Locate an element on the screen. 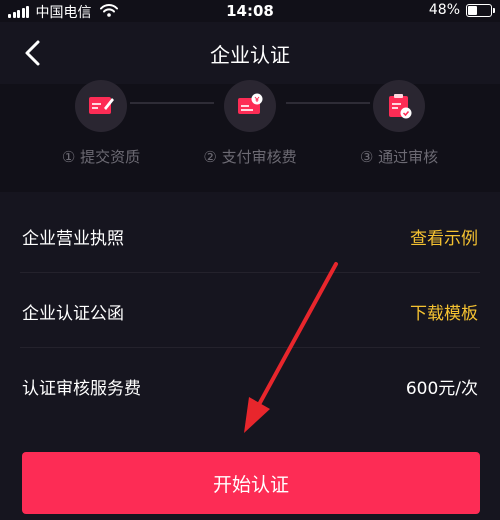 This screenshot has width=500, height=520. step-pay: ② 支付审核费 is located at coordinates (250, 123).